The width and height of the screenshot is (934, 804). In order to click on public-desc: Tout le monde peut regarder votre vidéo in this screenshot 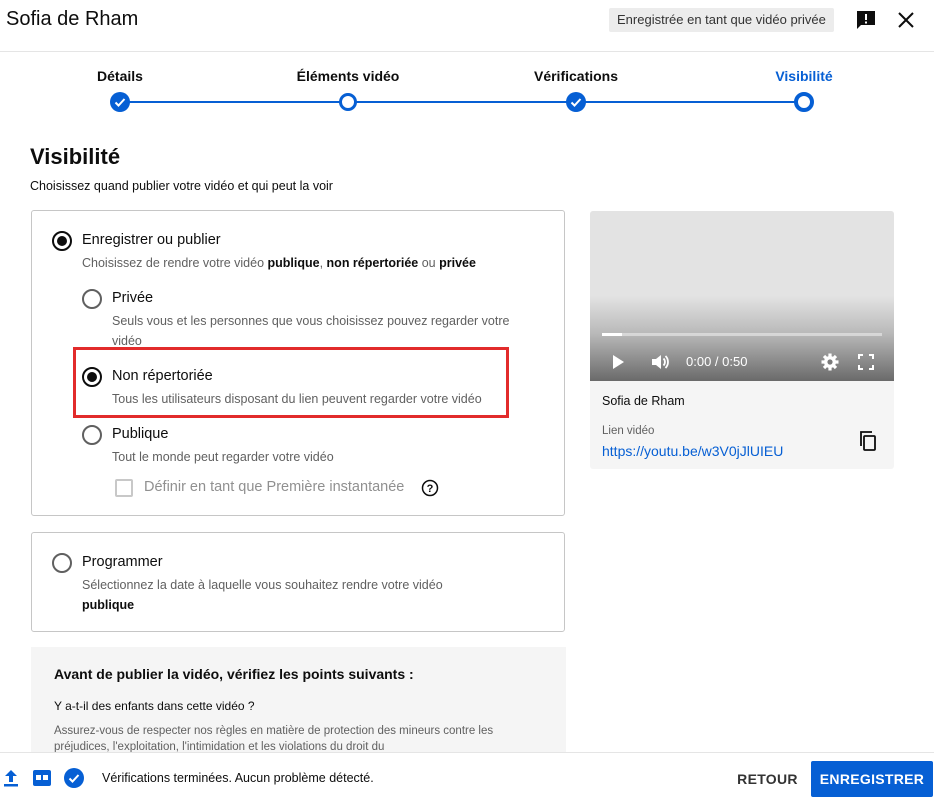, I will do `click(223, 457)`.